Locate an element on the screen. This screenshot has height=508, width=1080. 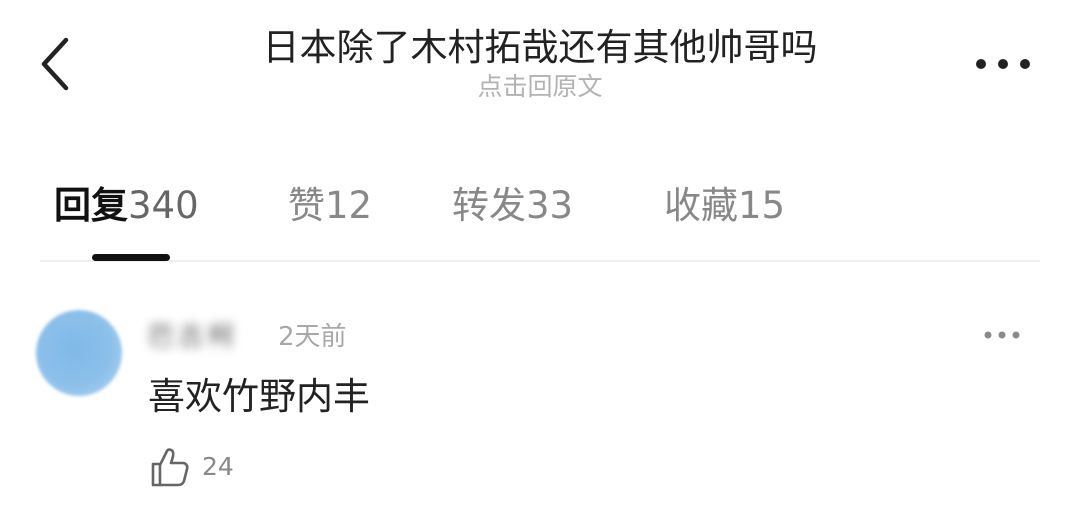
thumbs-up-icon is located at coordinates (170, 467).